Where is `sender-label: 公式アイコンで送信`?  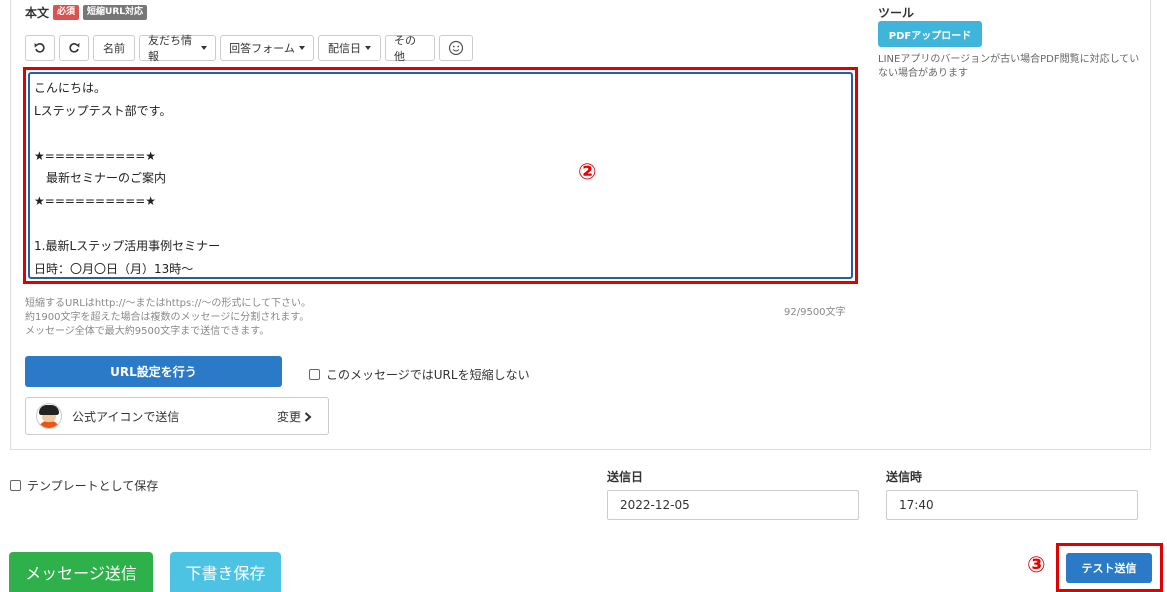
sender-label: 公式アイコンで送信 is located at coordinates (126, 416).